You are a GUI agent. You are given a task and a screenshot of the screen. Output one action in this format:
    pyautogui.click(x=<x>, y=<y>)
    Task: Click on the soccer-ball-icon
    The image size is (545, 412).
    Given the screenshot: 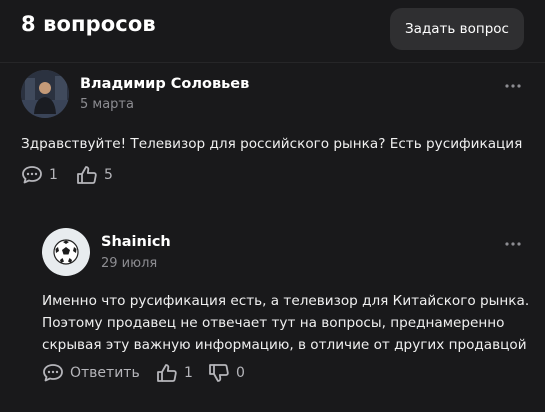 What is the action you would take?
    pyautogui.click(x=66, y=252)
    